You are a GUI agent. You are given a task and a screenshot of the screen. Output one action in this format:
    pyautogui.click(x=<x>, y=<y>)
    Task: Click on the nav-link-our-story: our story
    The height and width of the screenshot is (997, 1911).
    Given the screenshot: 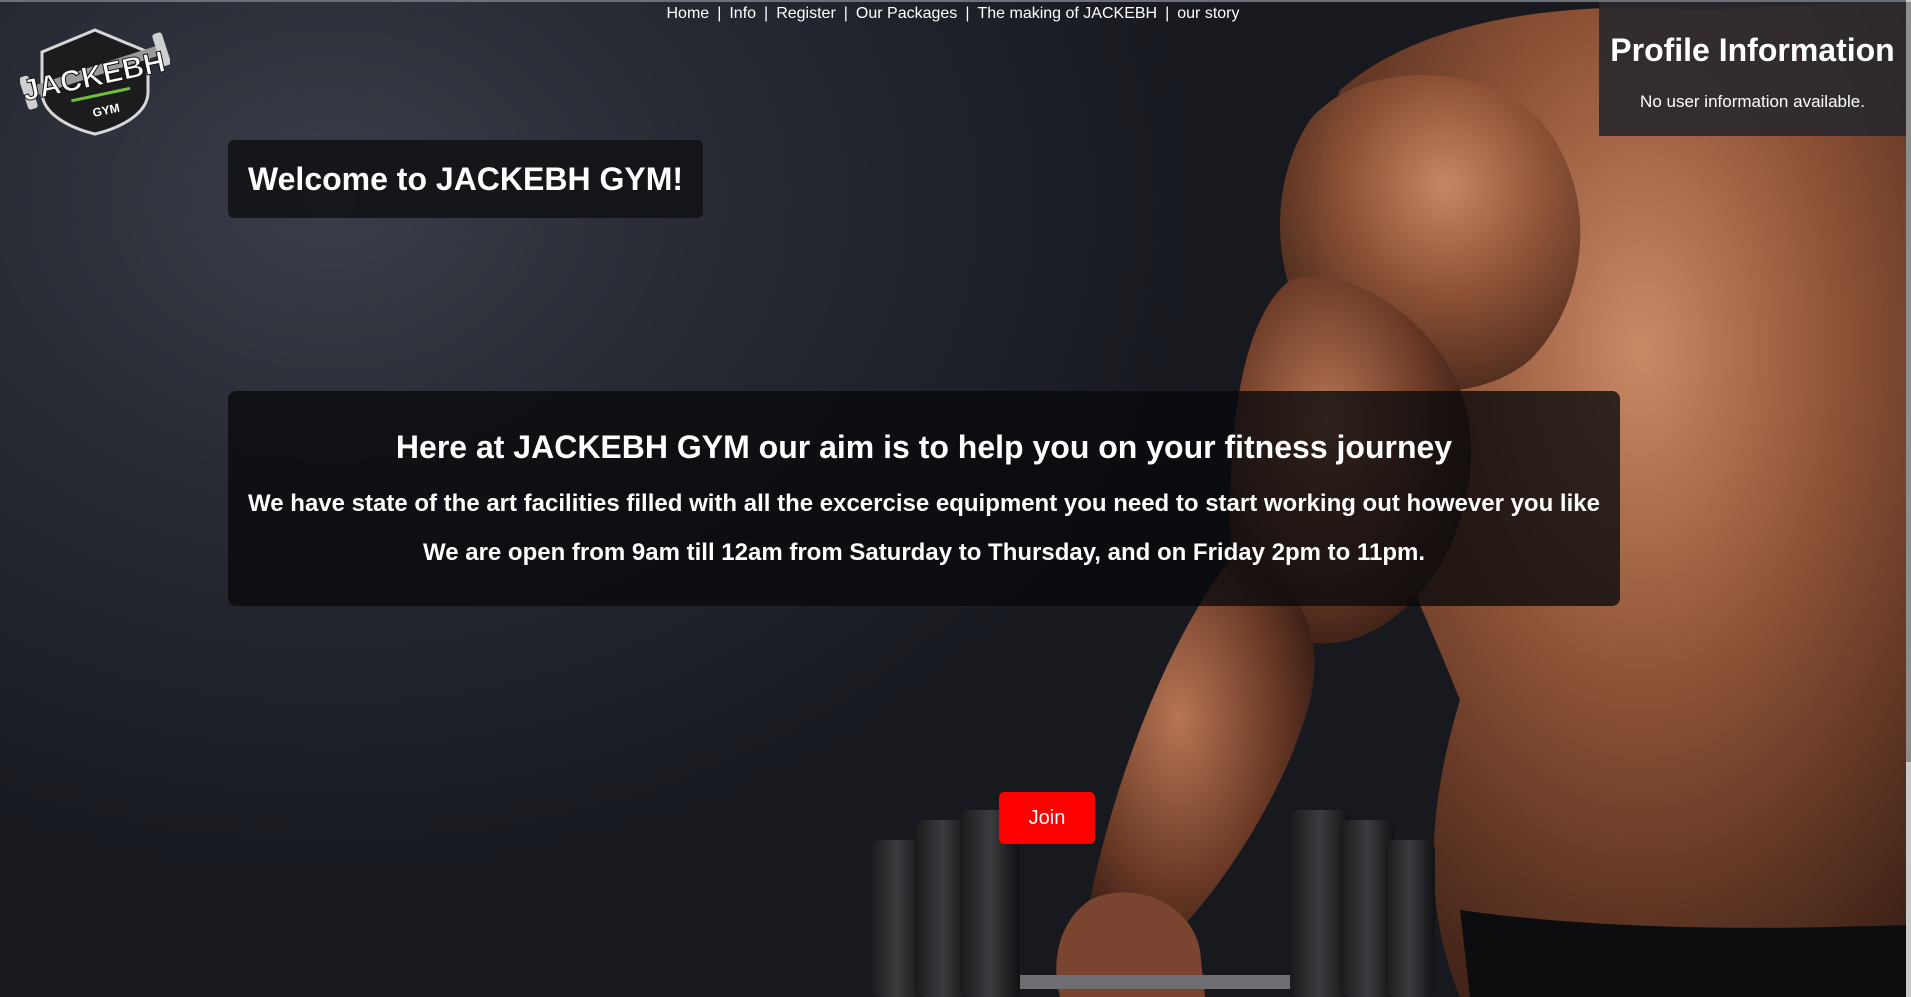 What is the action you would take?
    pyautogui.click(x=1208, y=13)
    